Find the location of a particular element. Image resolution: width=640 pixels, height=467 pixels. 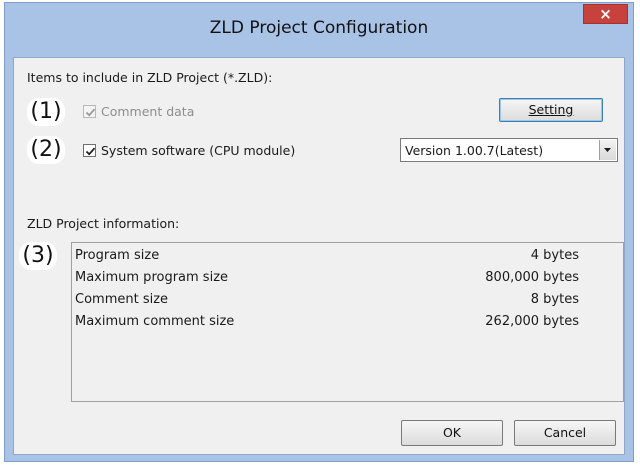

info-row: Maximum program size 800,000 bytes is located at coordinates (327, 280).